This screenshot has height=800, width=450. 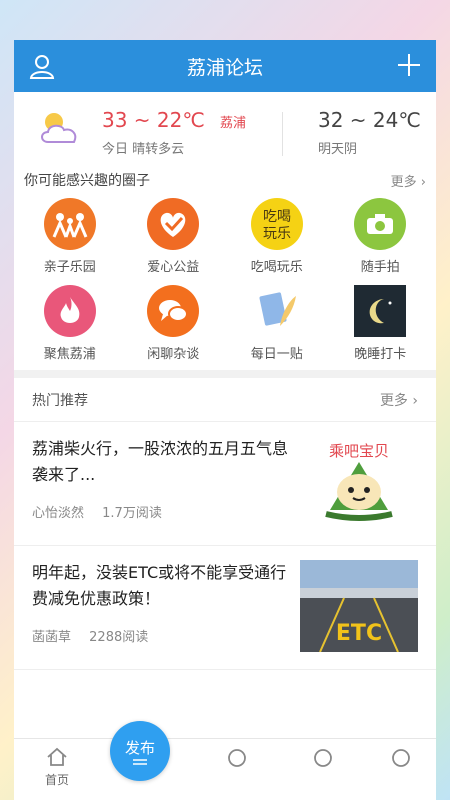 What do you see at coordinates (225, 400) in the screenshot?
I see `hot-header: 热门推荐 更多 ›` at bounding box center [225, 400].